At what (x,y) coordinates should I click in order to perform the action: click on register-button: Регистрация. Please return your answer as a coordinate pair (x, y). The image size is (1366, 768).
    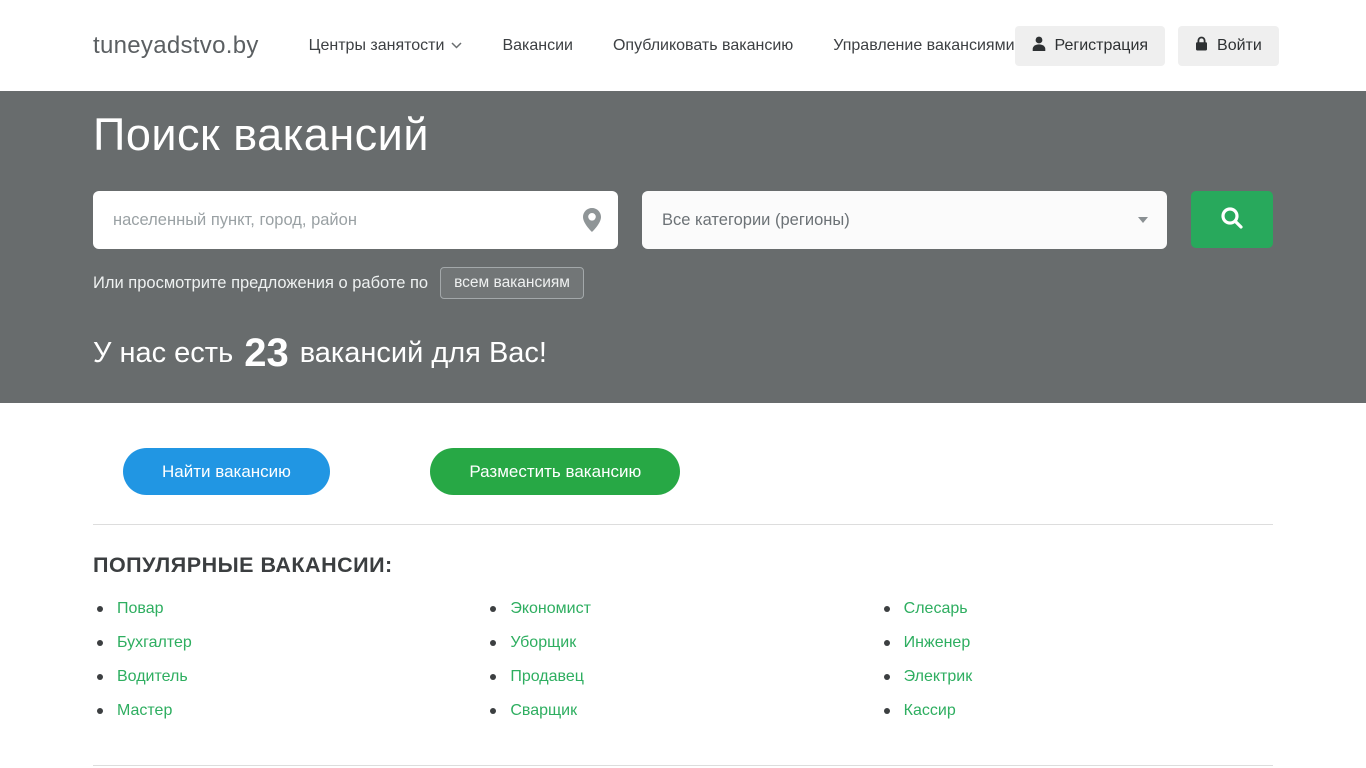
    Looking at the image, I should click on (1090, 45).